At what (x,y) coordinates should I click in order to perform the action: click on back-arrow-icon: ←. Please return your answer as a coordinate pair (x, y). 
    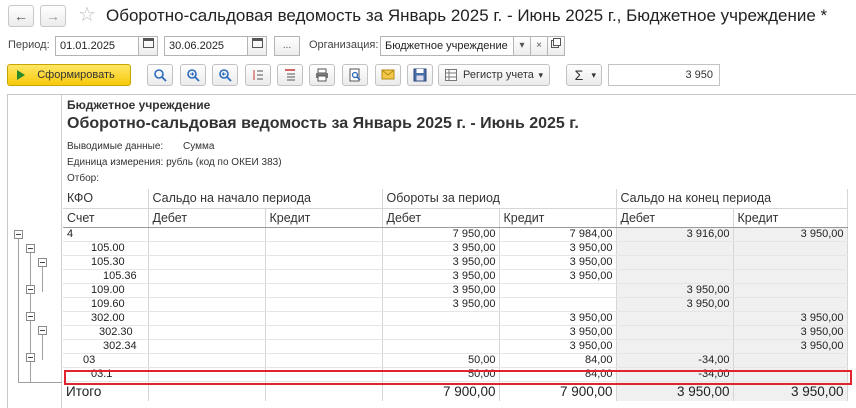
    Looking at the image, I should click on (21, 16).